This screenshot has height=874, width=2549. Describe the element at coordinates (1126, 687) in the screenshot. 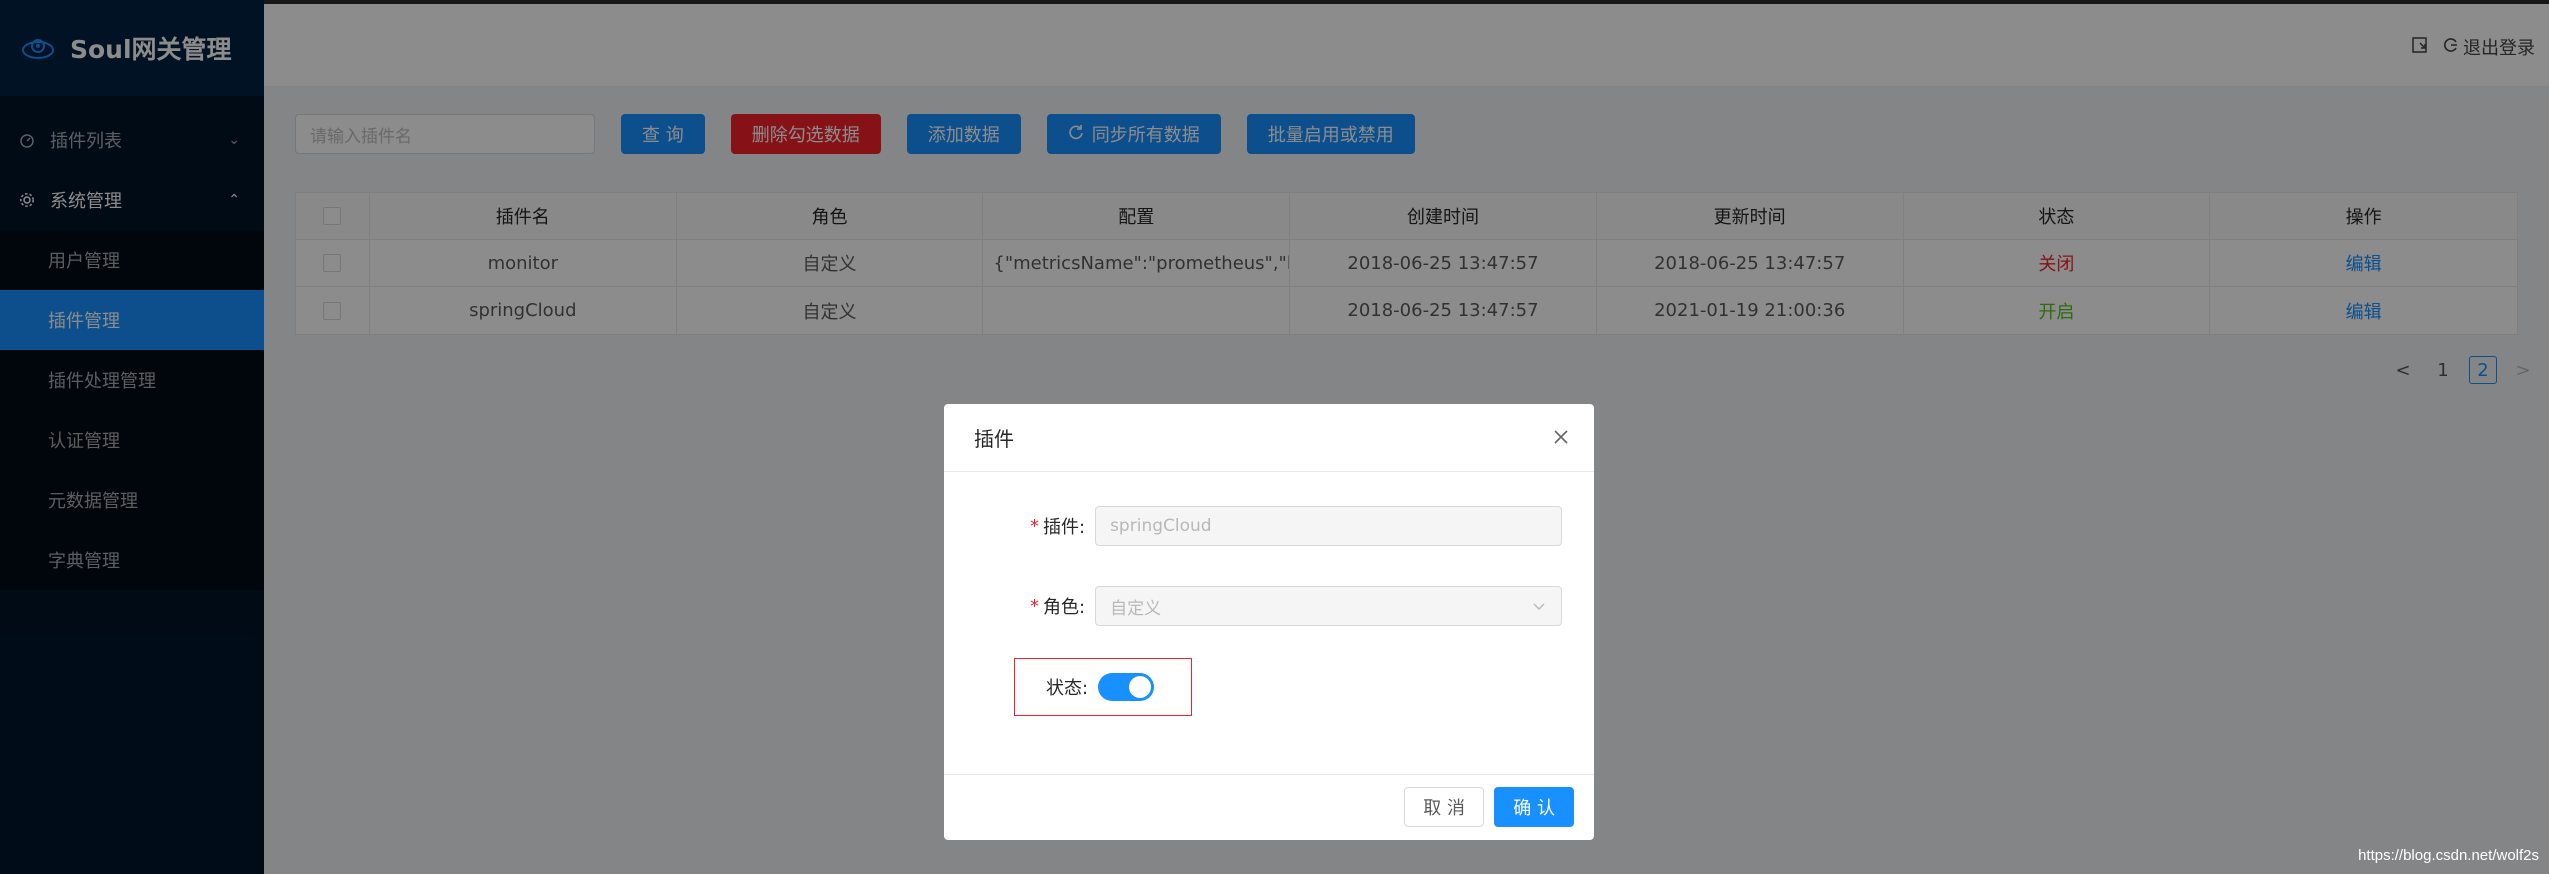

I see `status-toggle` at that location.